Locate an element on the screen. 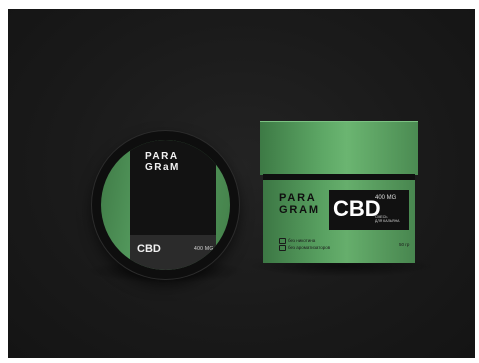 The image size is (479, 363). jar-product-name: CBD is located at coordinates (357, 208).